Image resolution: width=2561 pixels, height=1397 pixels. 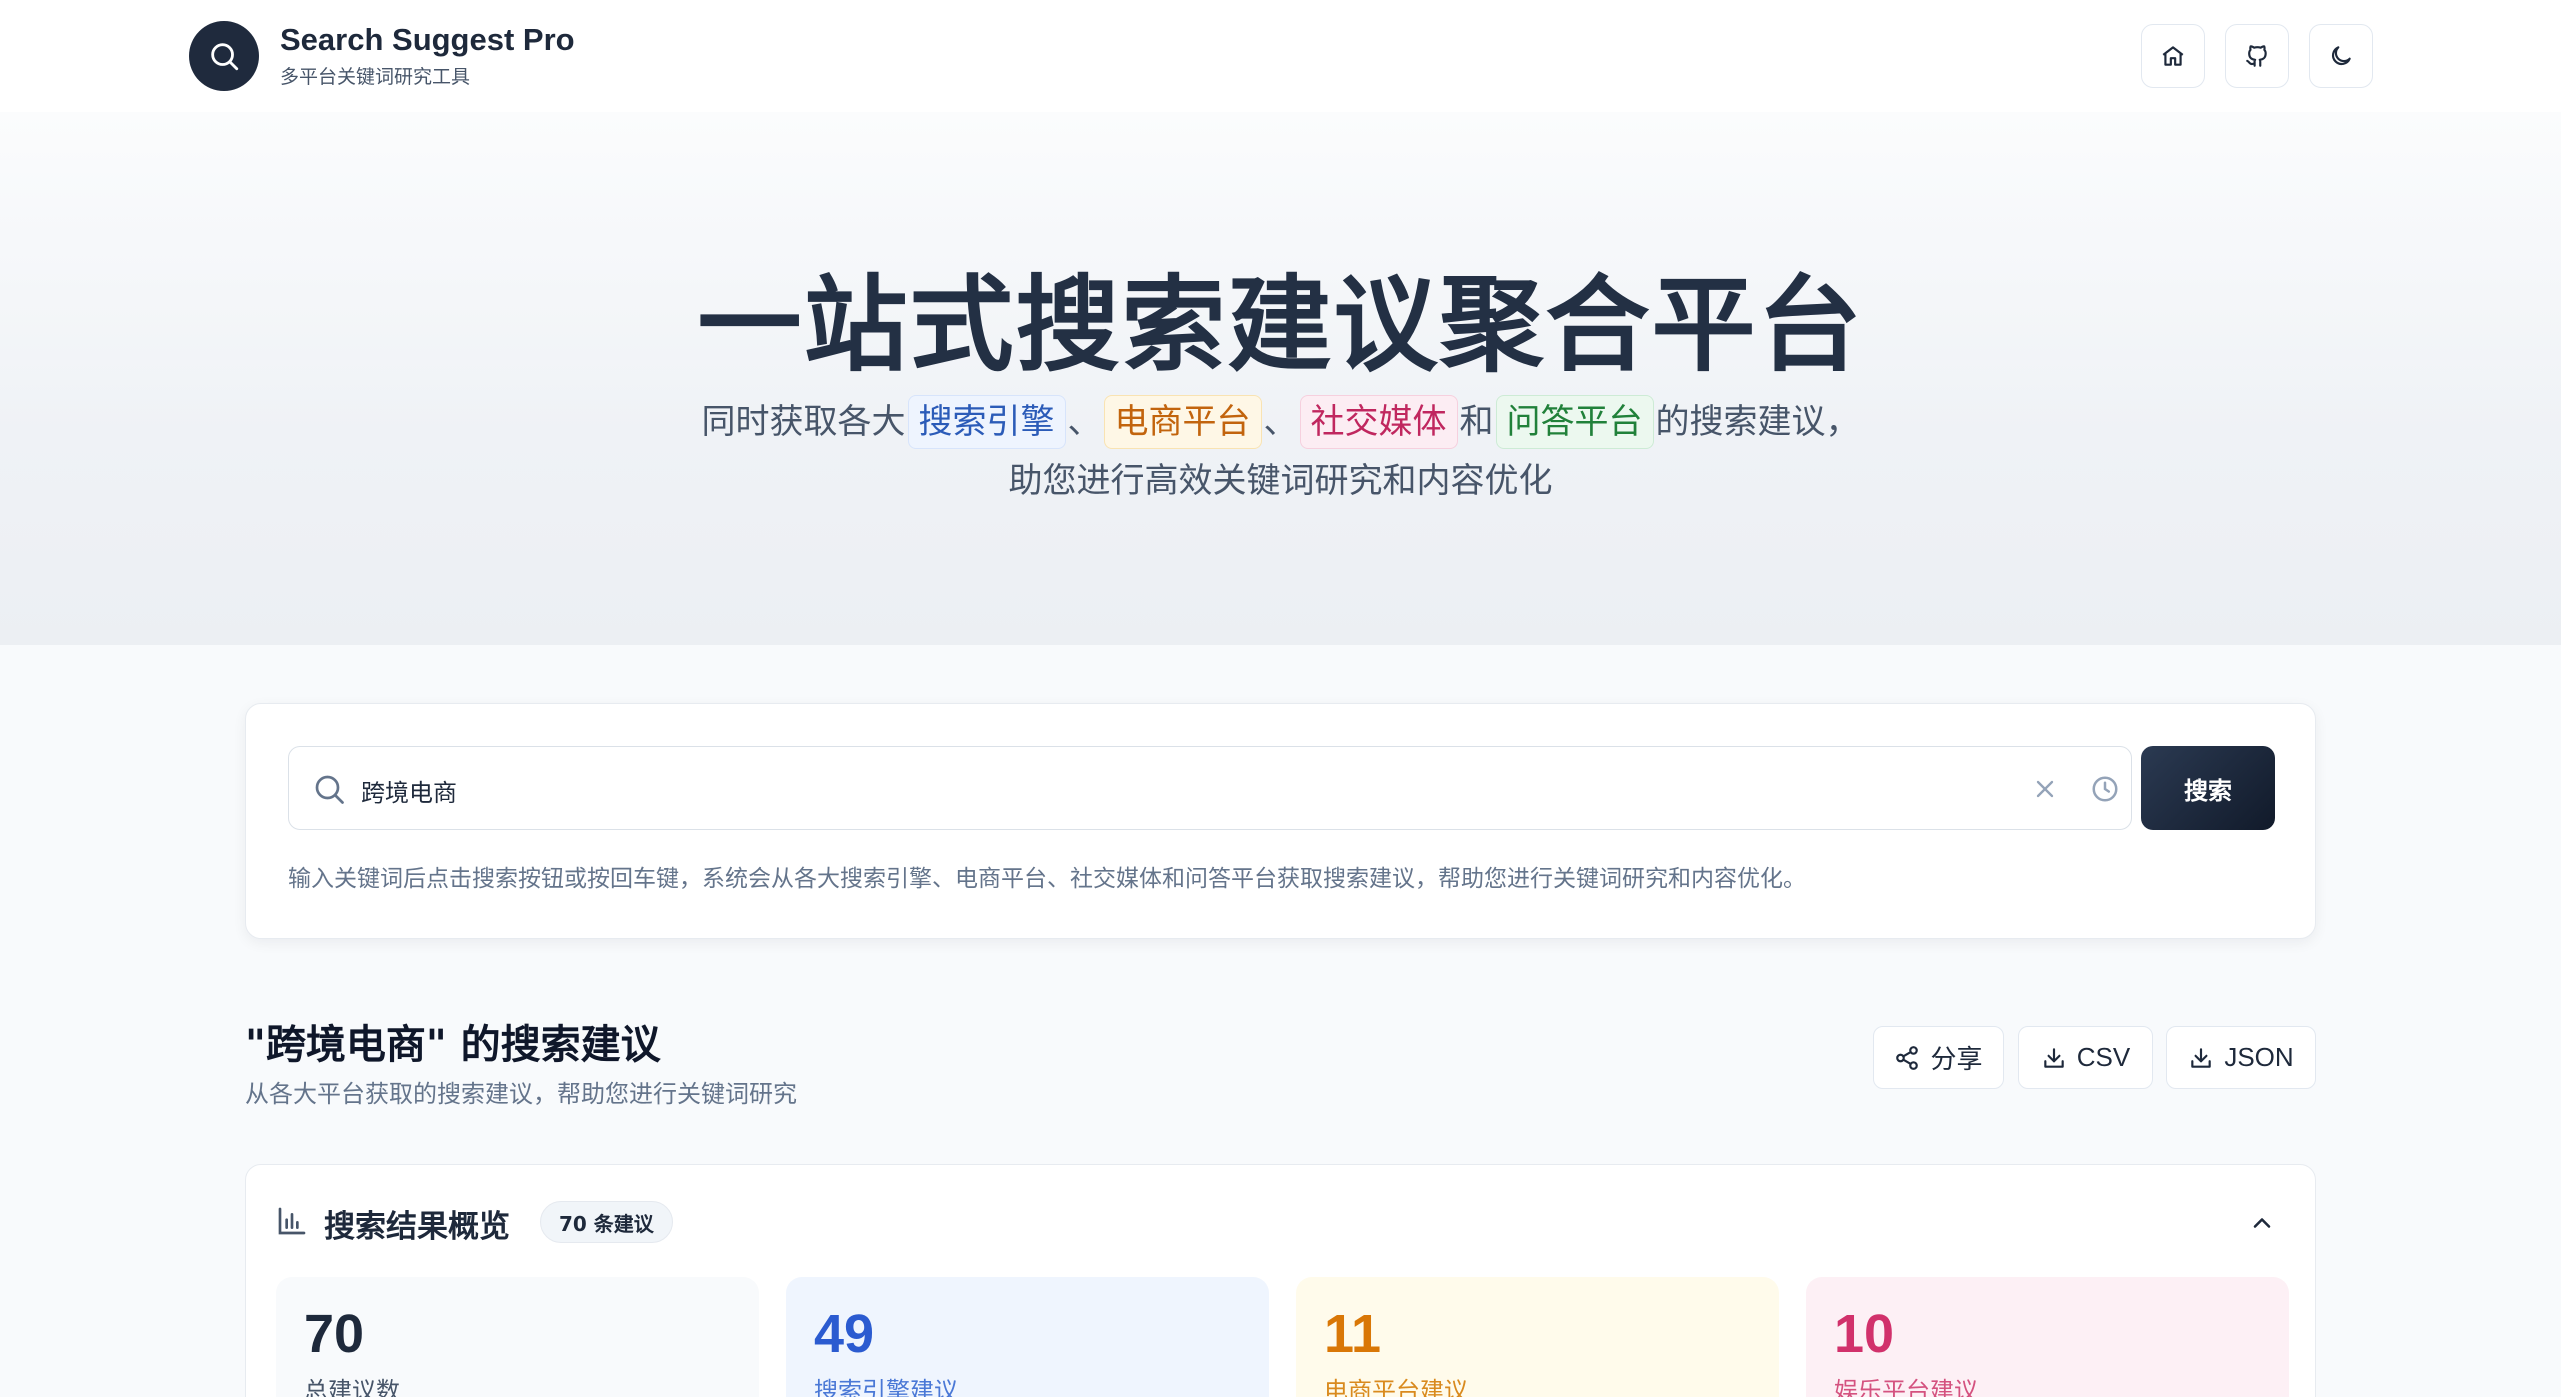 What do you see at coordinates (2045, 789) in the screenshot?
I see `close-icon` at bounding box center [2045, 789].